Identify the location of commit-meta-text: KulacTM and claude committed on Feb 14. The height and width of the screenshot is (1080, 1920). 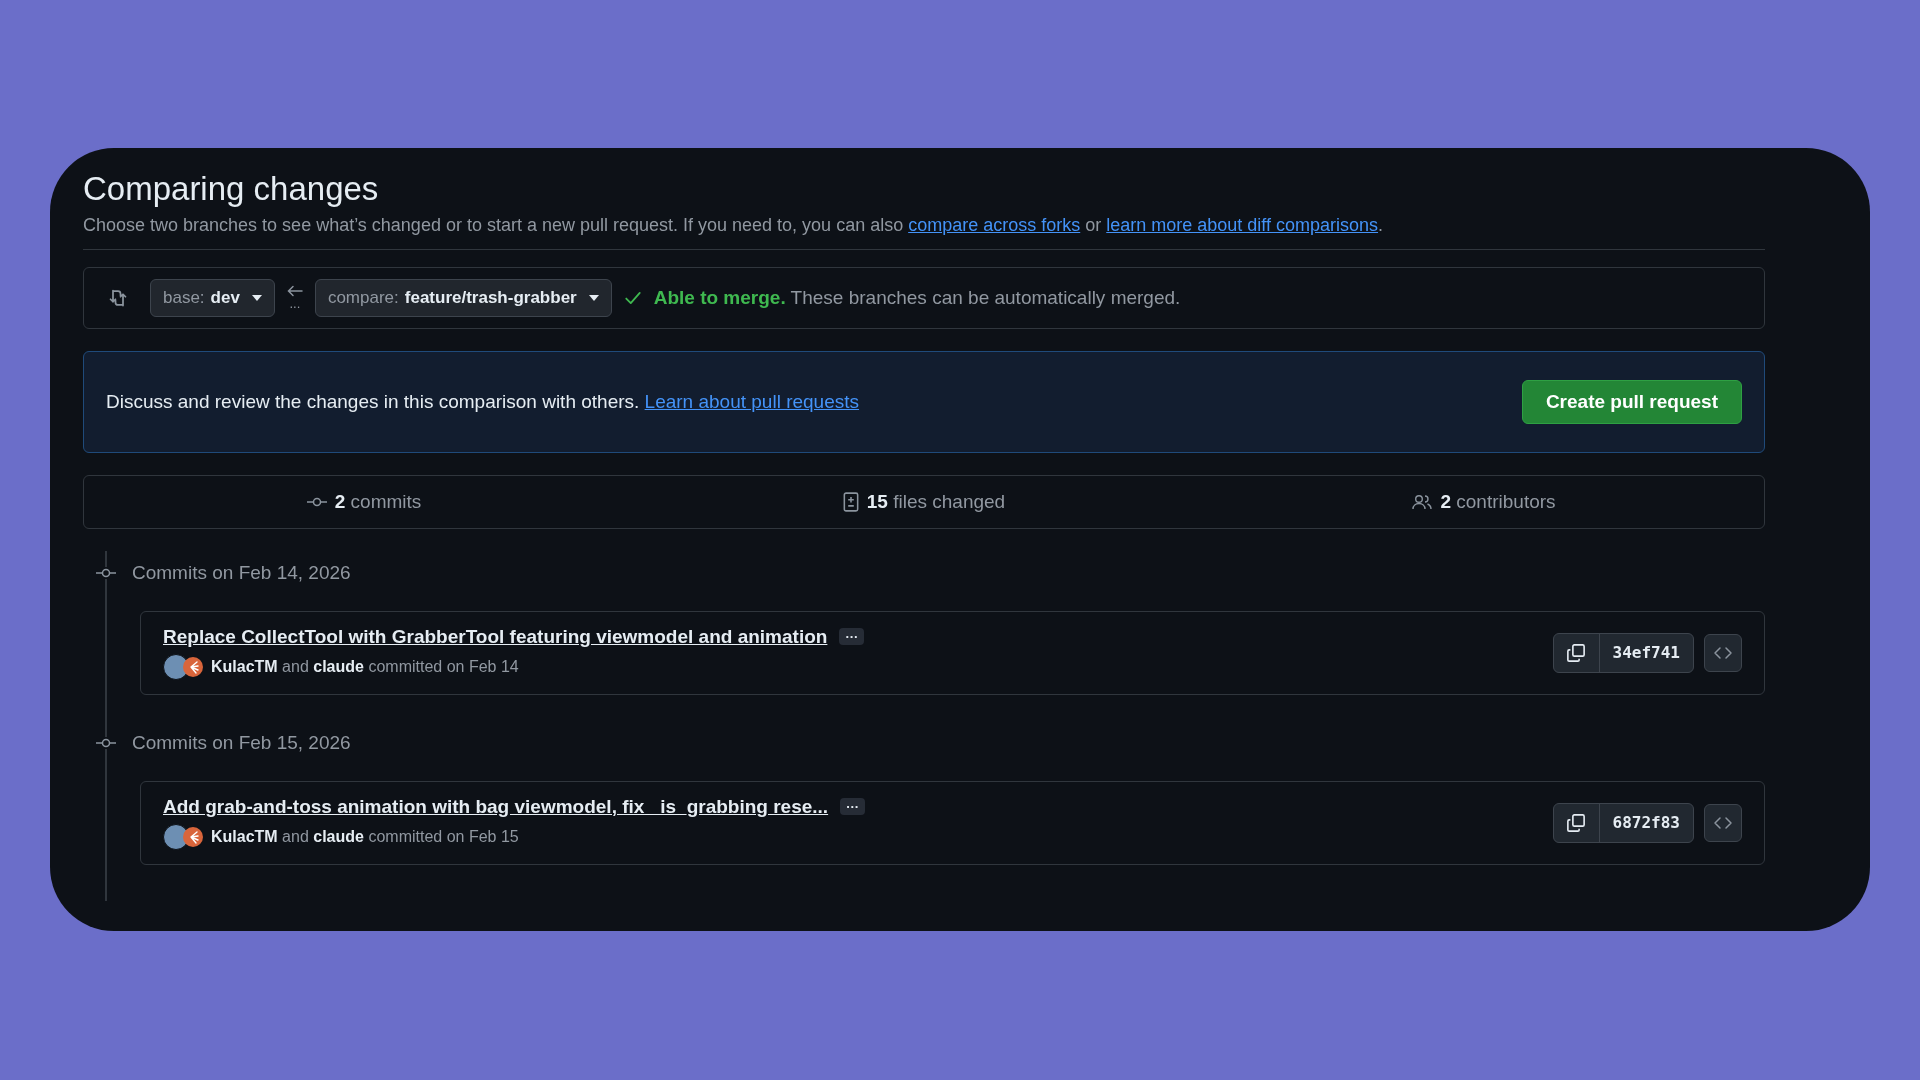
(365, 666).